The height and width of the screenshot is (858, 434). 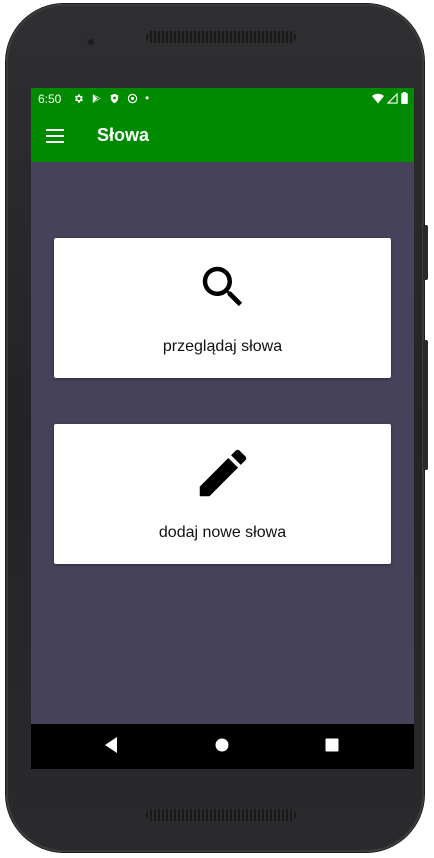 I want to click on home-icon, so click(x=222, y=745).